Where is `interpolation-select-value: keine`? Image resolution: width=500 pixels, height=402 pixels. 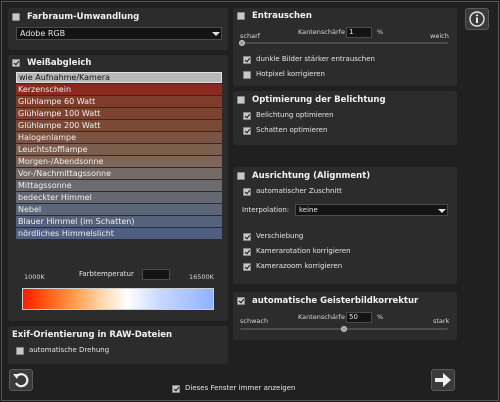 interpolation-select-value: keine is located at coordinates (308, 210).